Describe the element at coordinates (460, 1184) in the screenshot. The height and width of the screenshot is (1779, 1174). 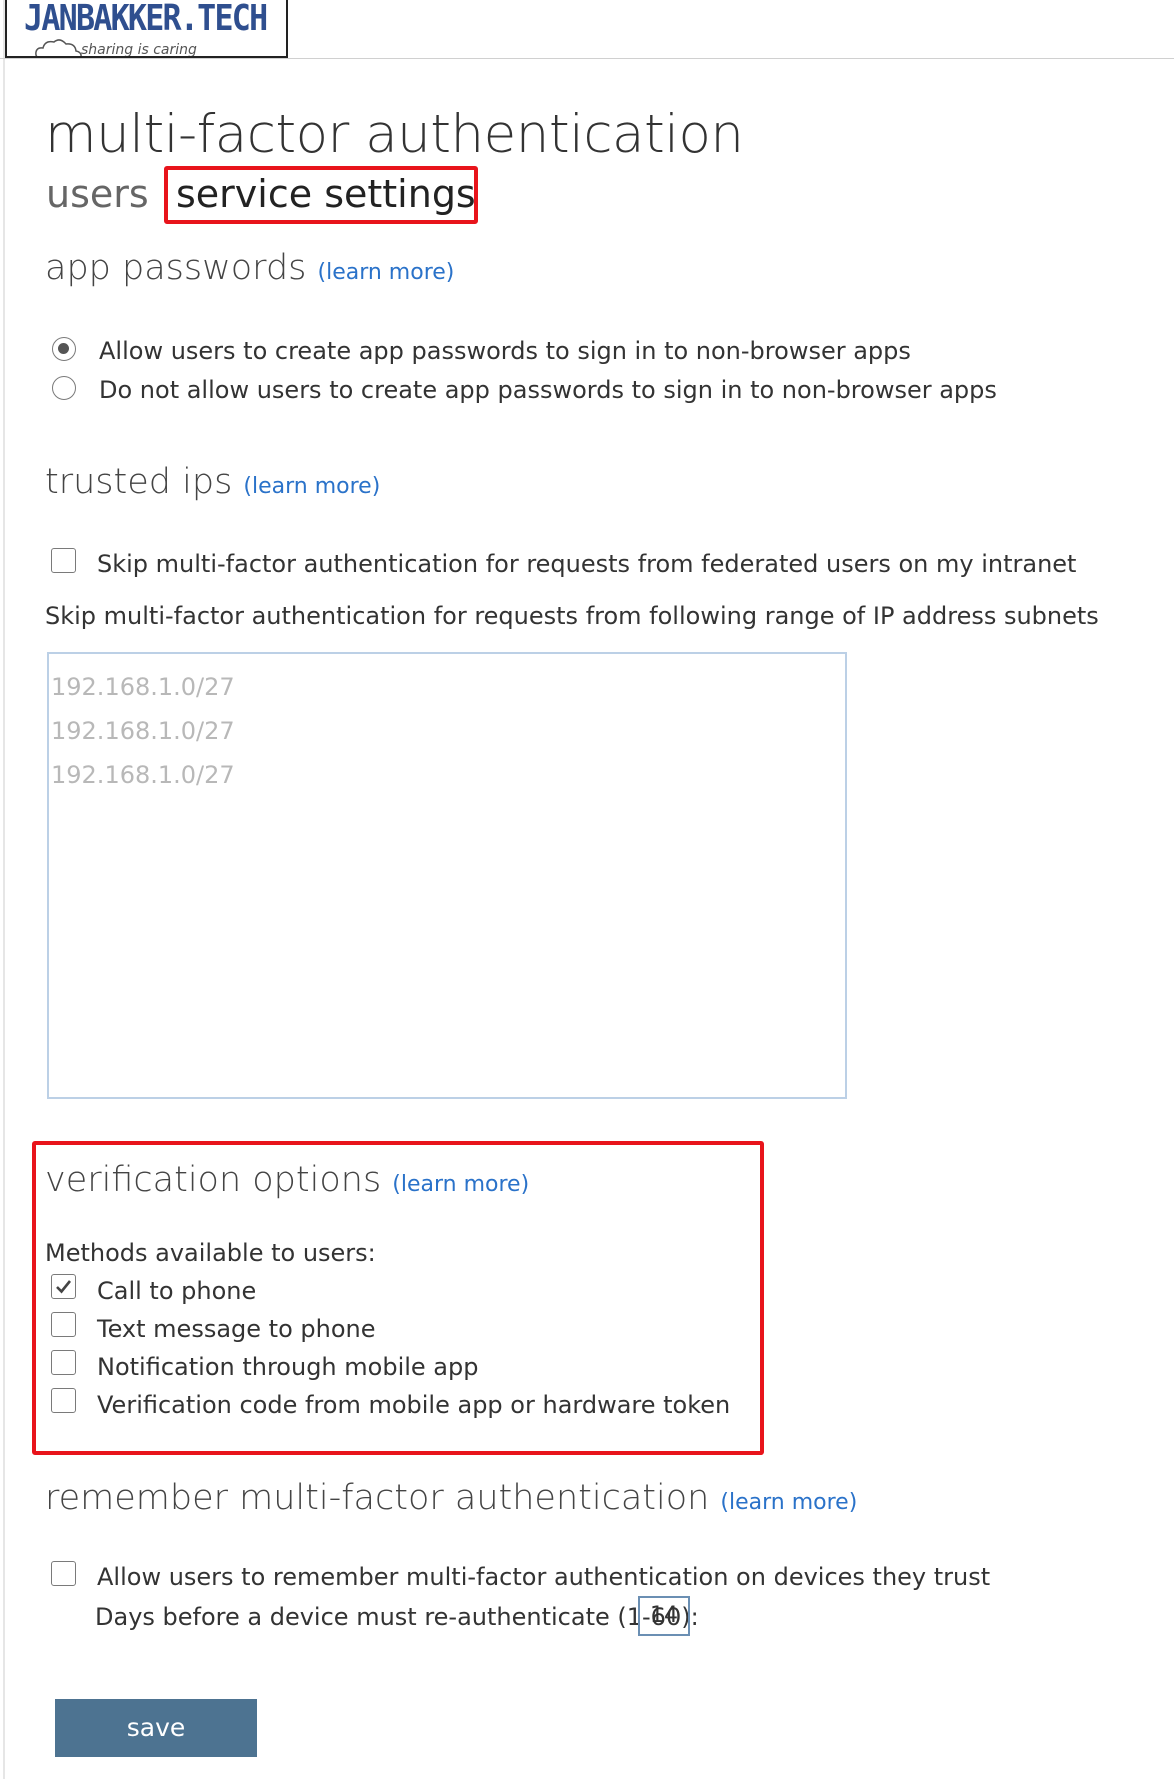
I see `verification-options-learn-more-link: (learn more)` at that location.